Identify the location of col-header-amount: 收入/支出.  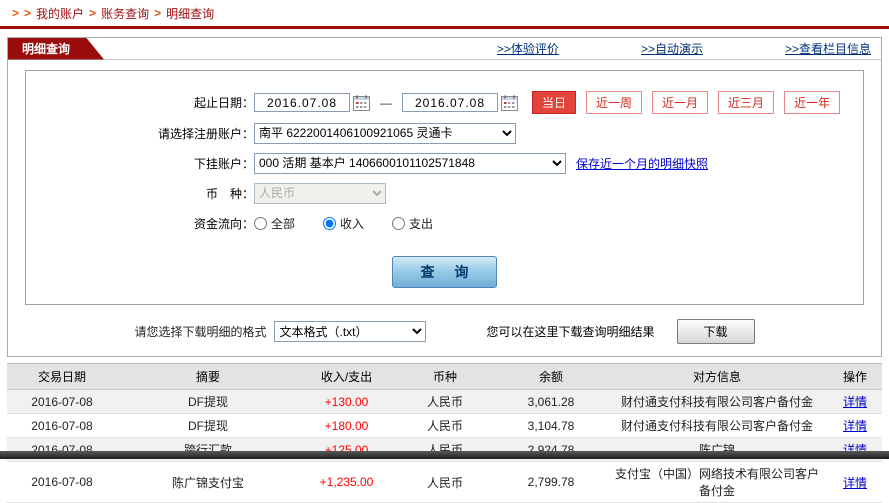
(346, 376).